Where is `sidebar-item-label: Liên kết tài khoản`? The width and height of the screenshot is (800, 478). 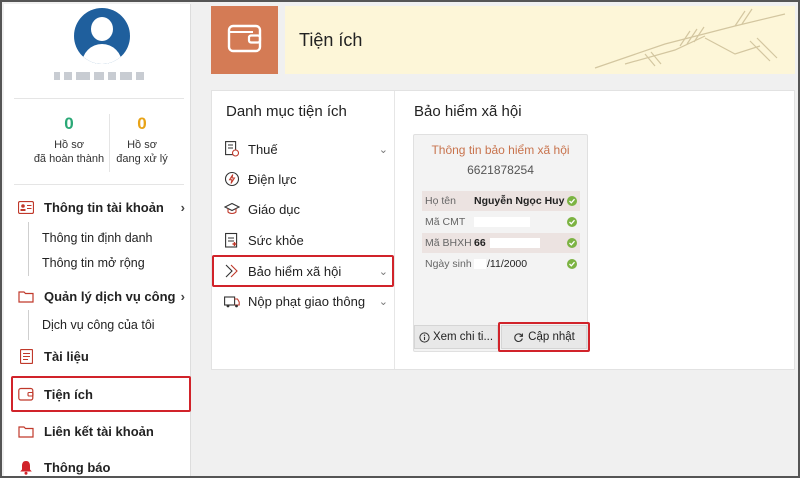 sidebar-item-label: Liên kết tài khoản is located at coordinates (99, 431).